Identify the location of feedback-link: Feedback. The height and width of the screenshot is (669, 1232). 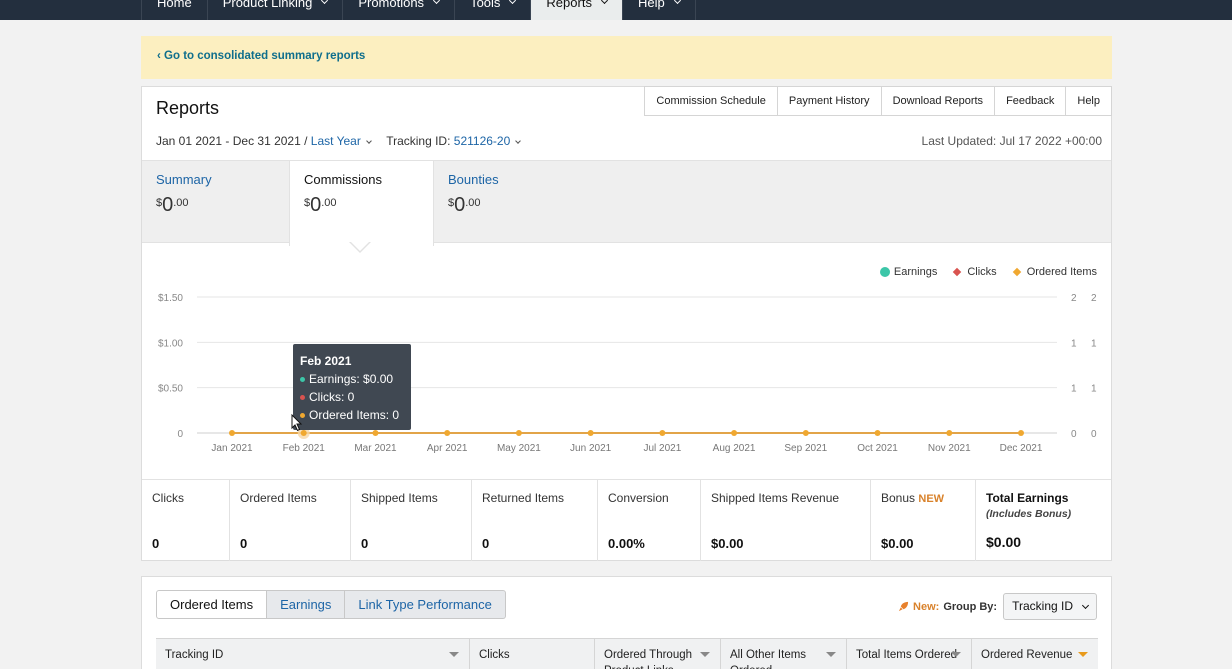
(1030, 101).